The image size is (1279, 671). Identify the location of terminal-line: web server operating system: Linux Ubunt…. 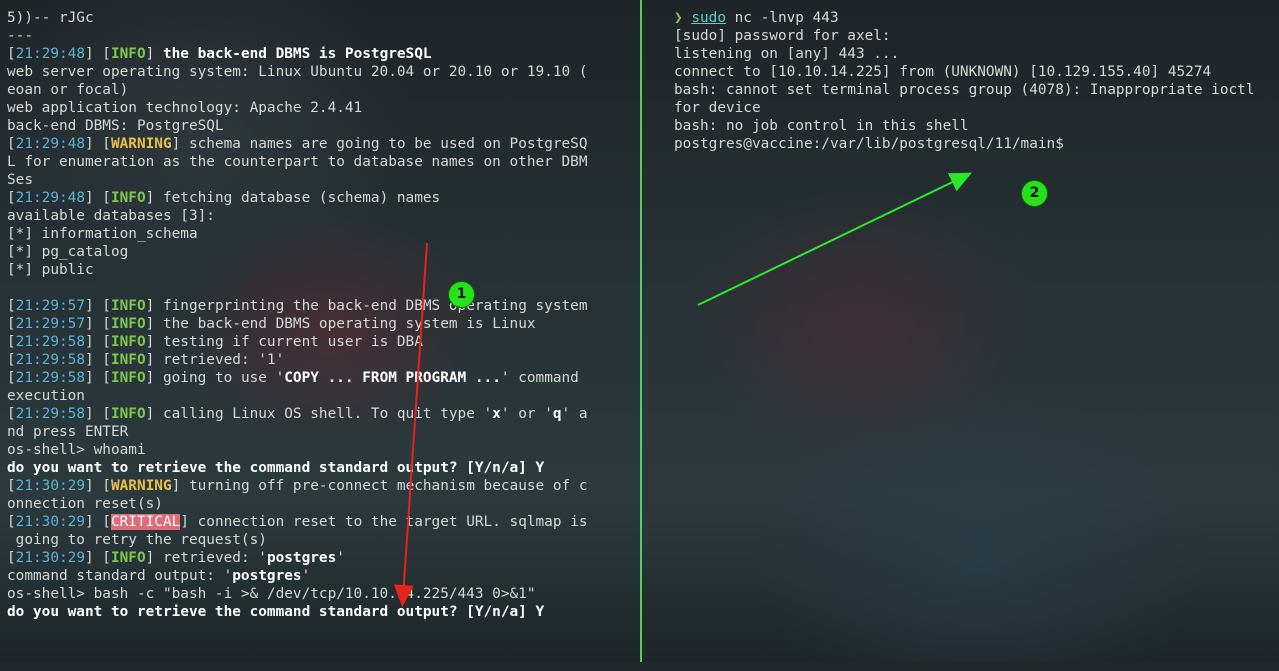
(321, 72).